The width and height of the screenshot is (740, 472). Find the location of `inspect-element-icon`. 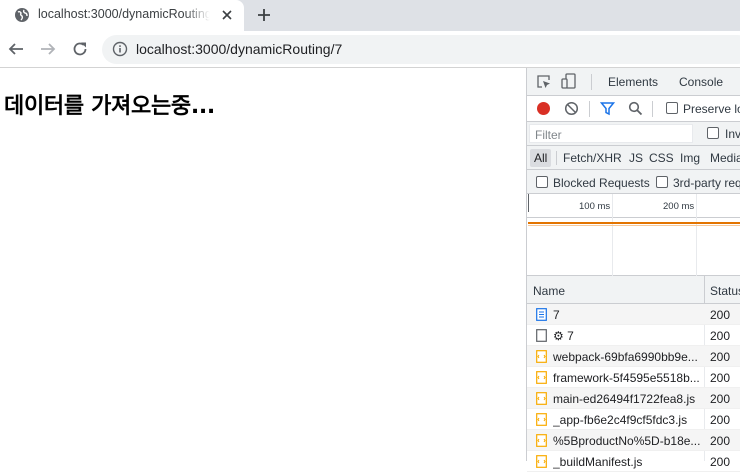

inspect-element-icon is located at coordinates (544, 82).